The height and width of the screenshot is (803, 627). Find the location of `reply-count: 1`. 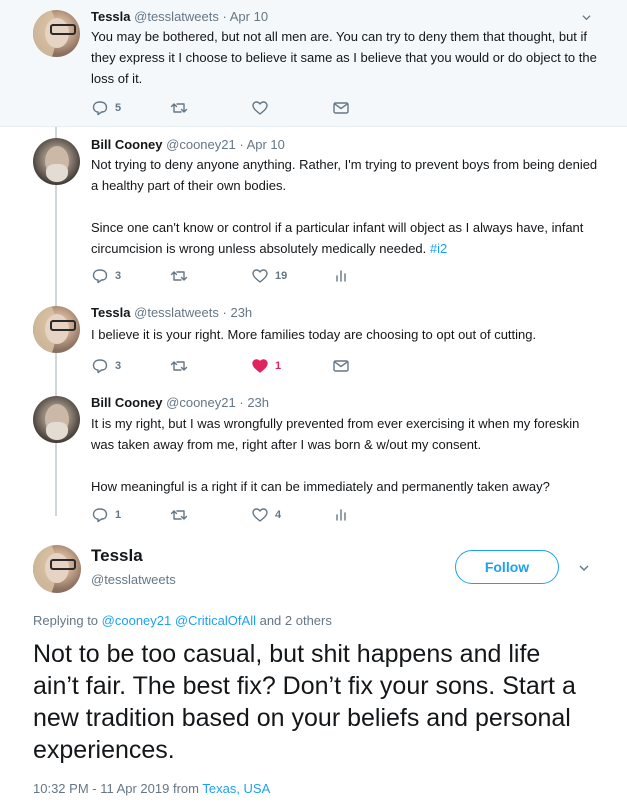

reply-count: 1 is located at coordinates (118, 515).